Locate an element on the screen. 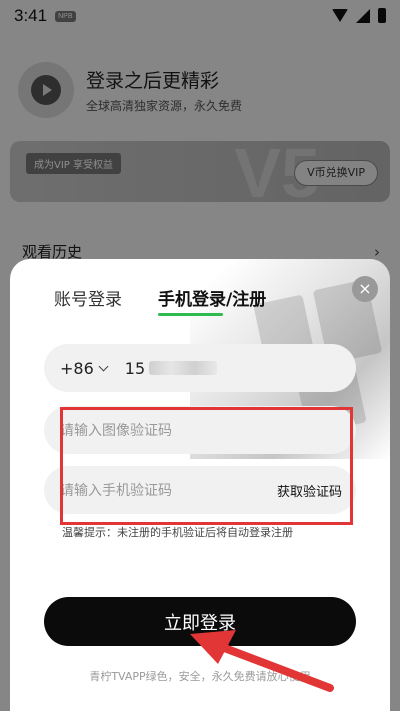  country-code-selector: +86 is located at coordinates (84, 368).